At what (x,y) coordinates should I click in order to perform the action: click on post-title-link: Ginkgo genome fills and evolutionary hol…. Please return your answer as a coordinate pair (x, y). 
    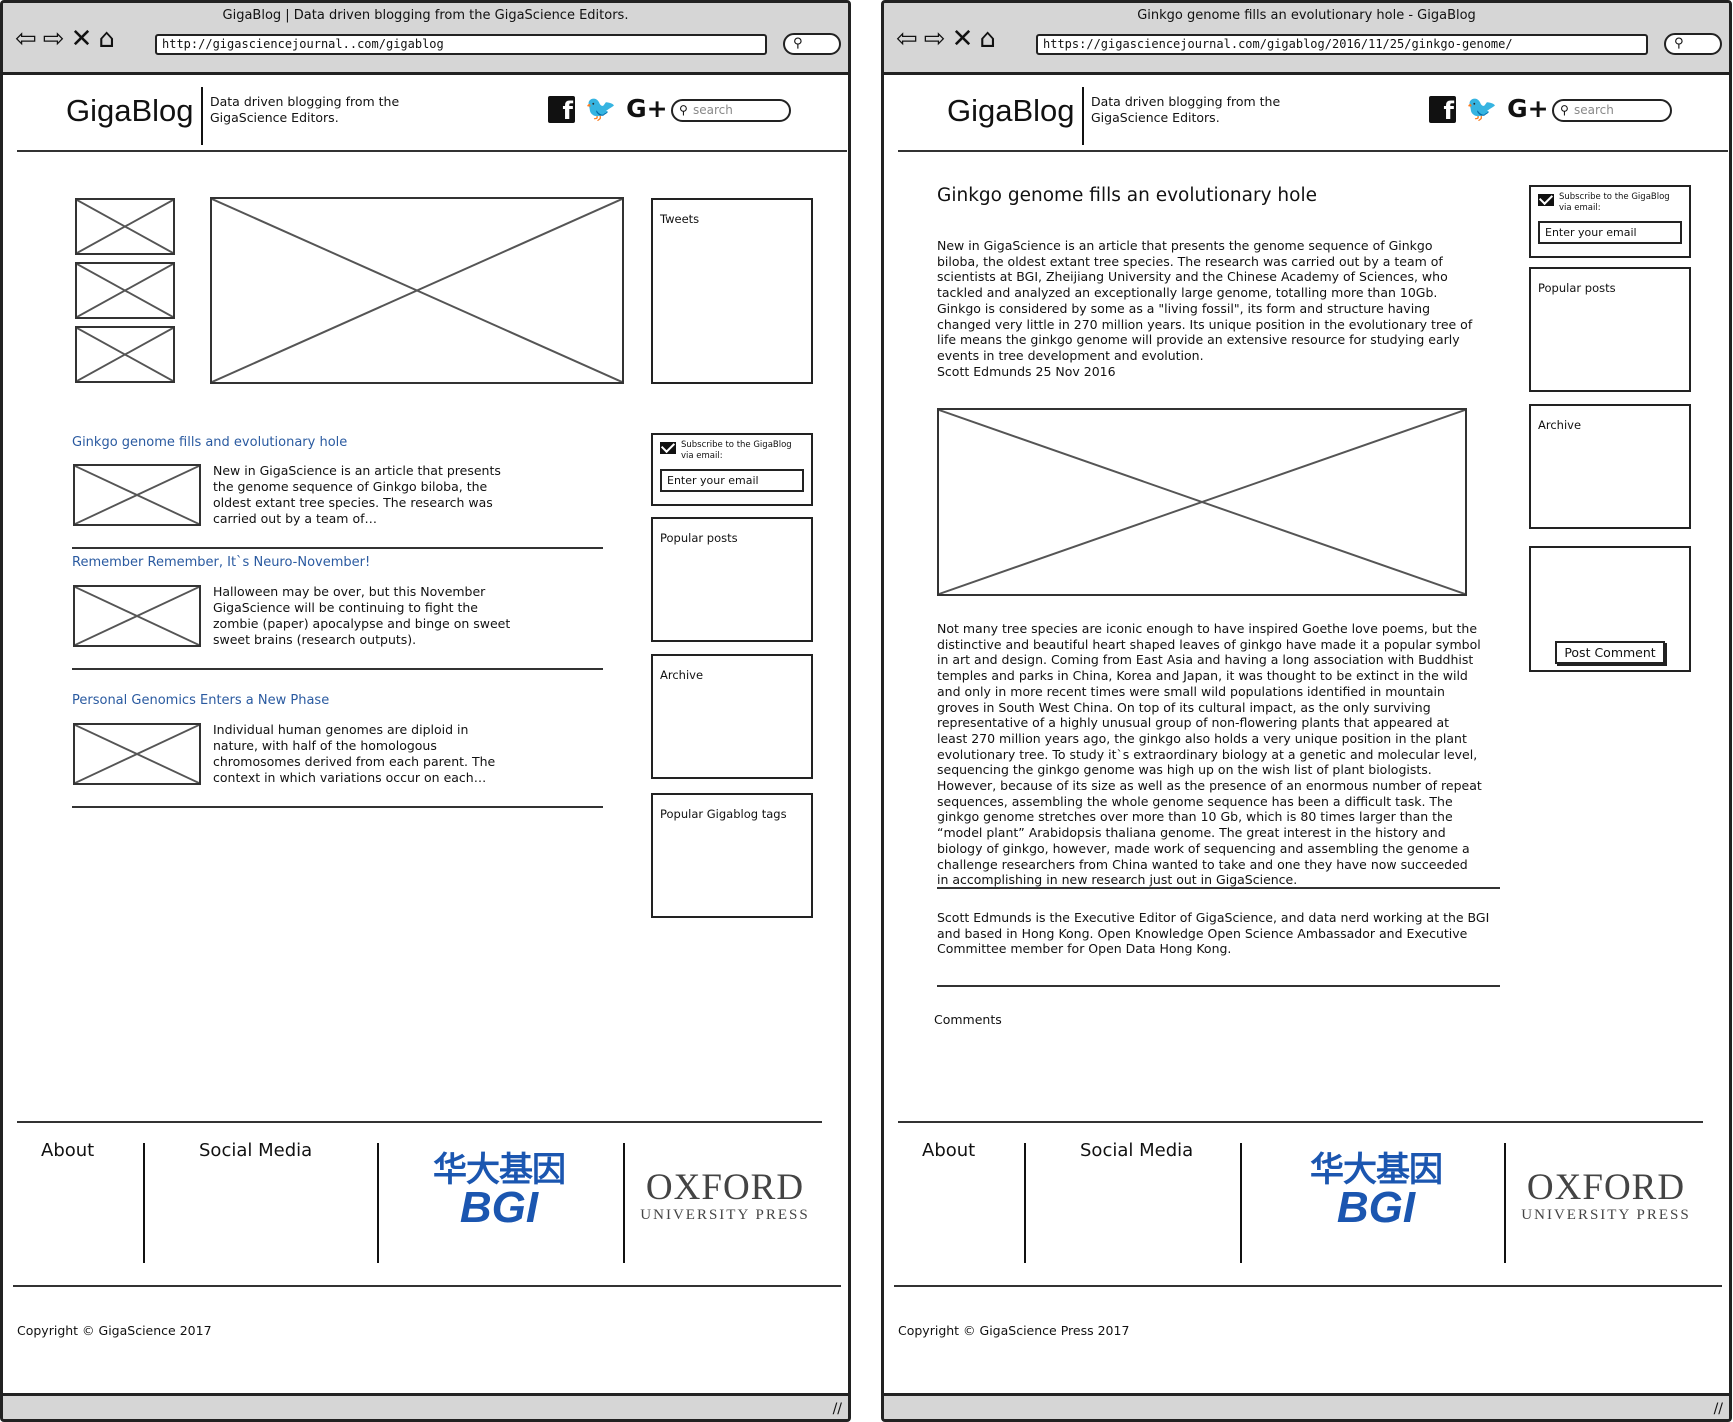
    Looking at the image, I should click on (209, 442).